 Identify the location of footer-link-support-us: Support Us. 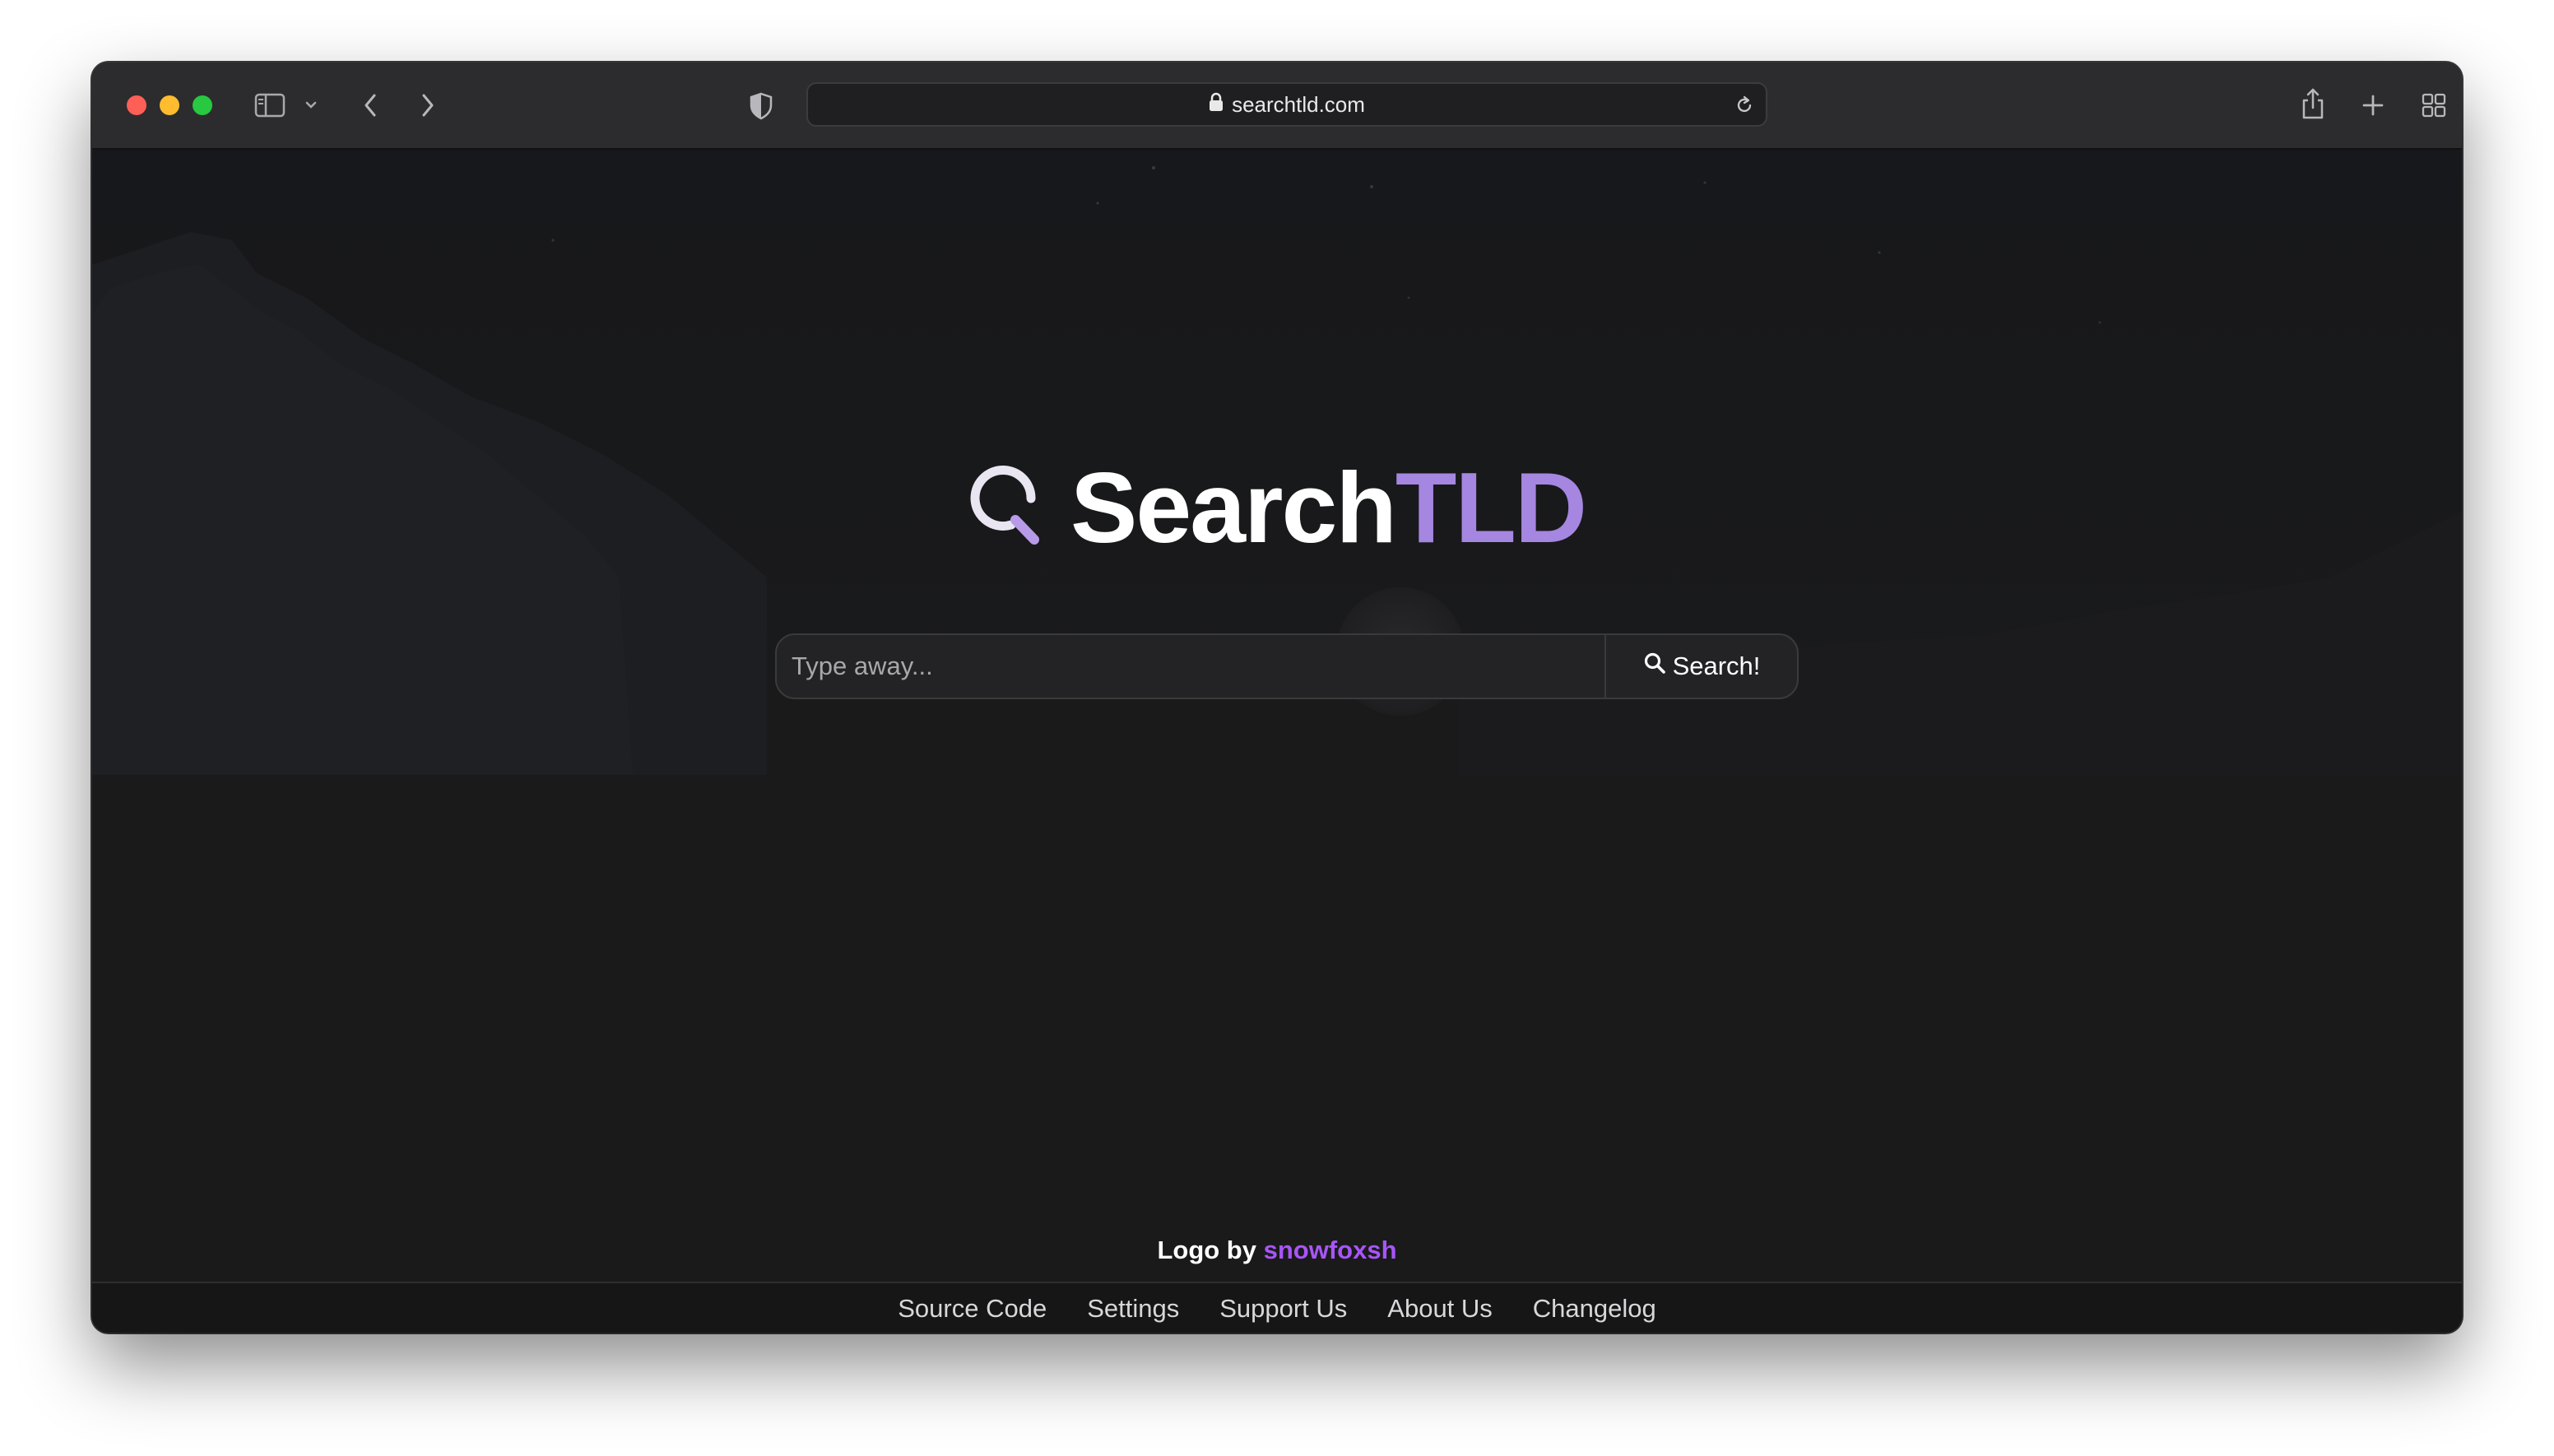
(1283, 1309).